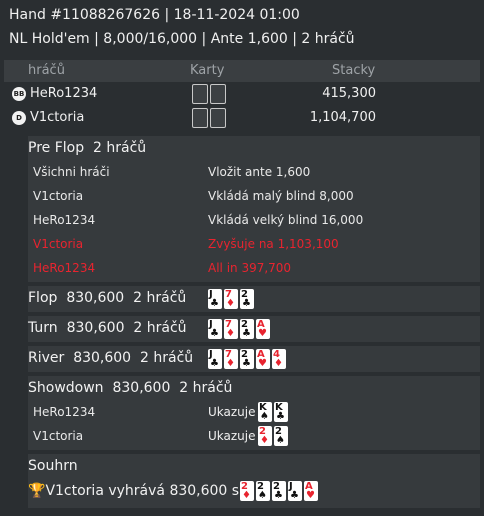  Describe the element at coordinates (64, 412) in the screenshot. I see `showdown-player: HeRo1234` at that location.